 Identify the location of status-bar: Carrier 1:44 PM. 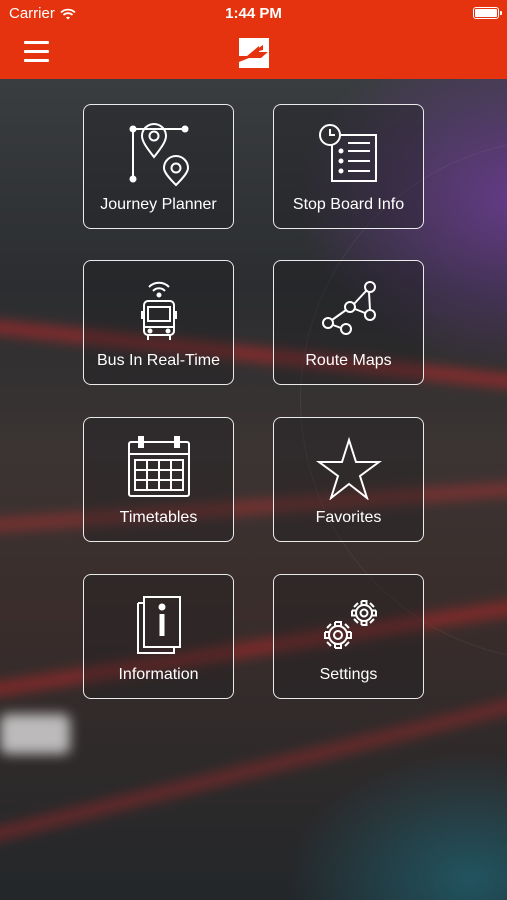
(253, 14).